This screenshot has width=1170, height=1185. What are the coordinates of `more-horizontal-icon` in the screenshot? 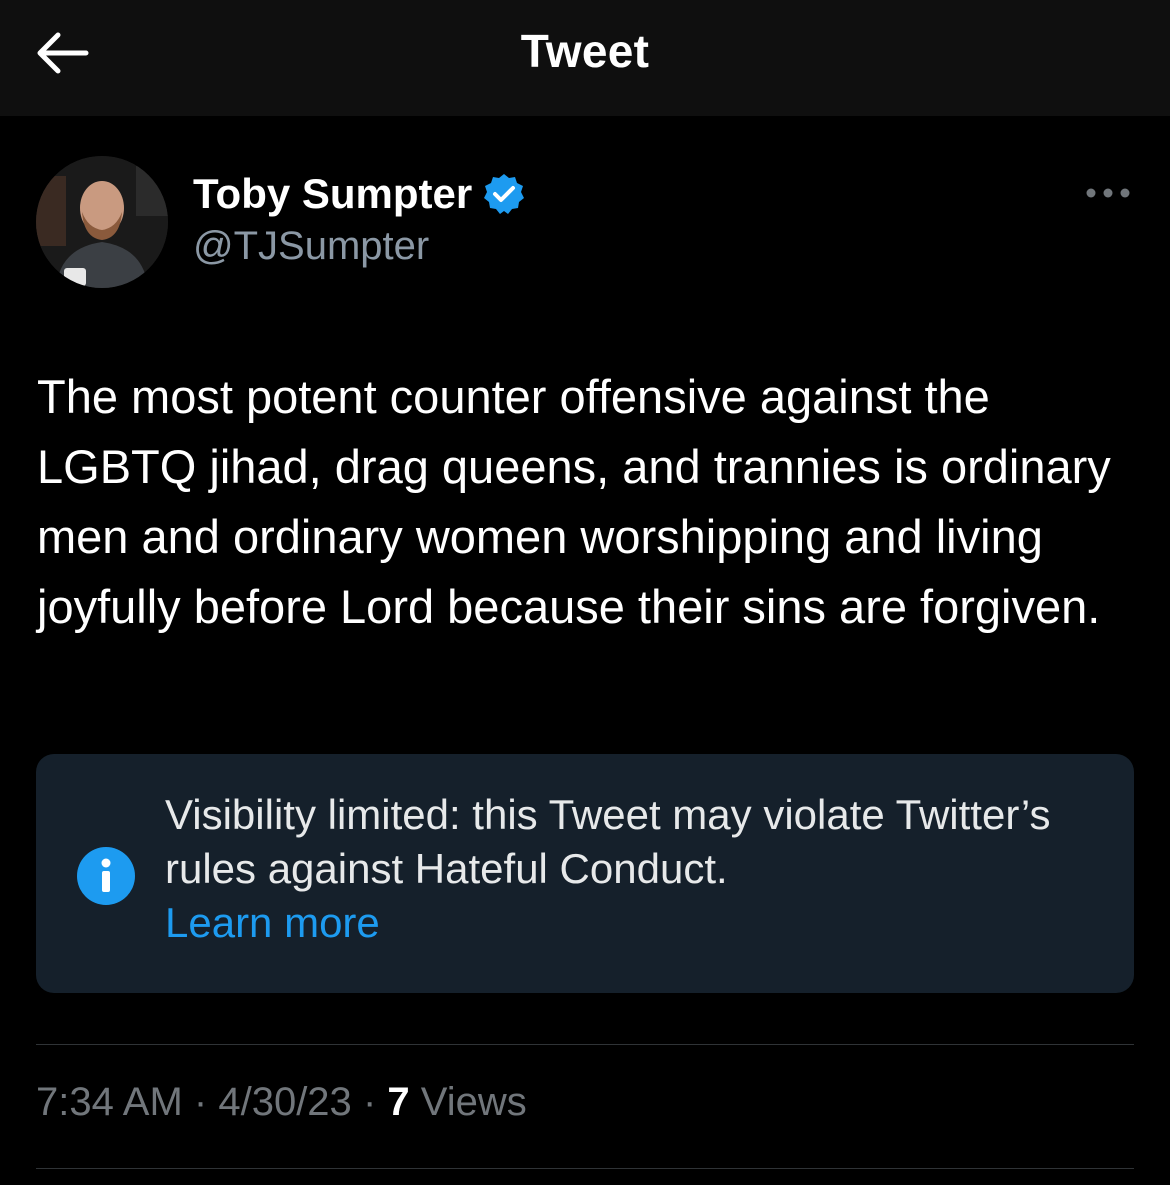 It's located at (1108, 193).